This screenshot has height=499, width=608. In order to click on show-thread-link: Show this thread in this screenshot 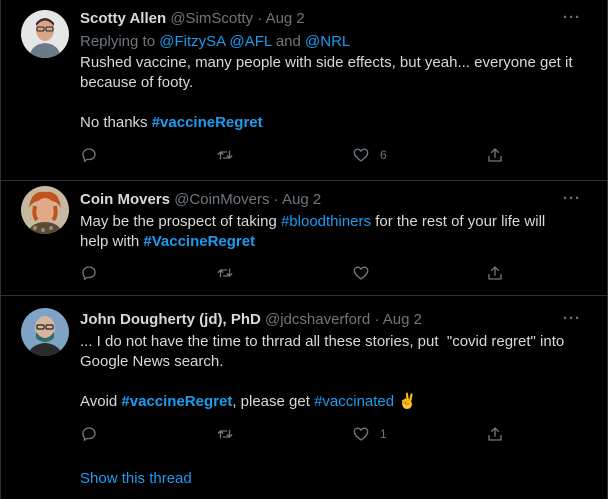, I will do `click(136, 478)`.